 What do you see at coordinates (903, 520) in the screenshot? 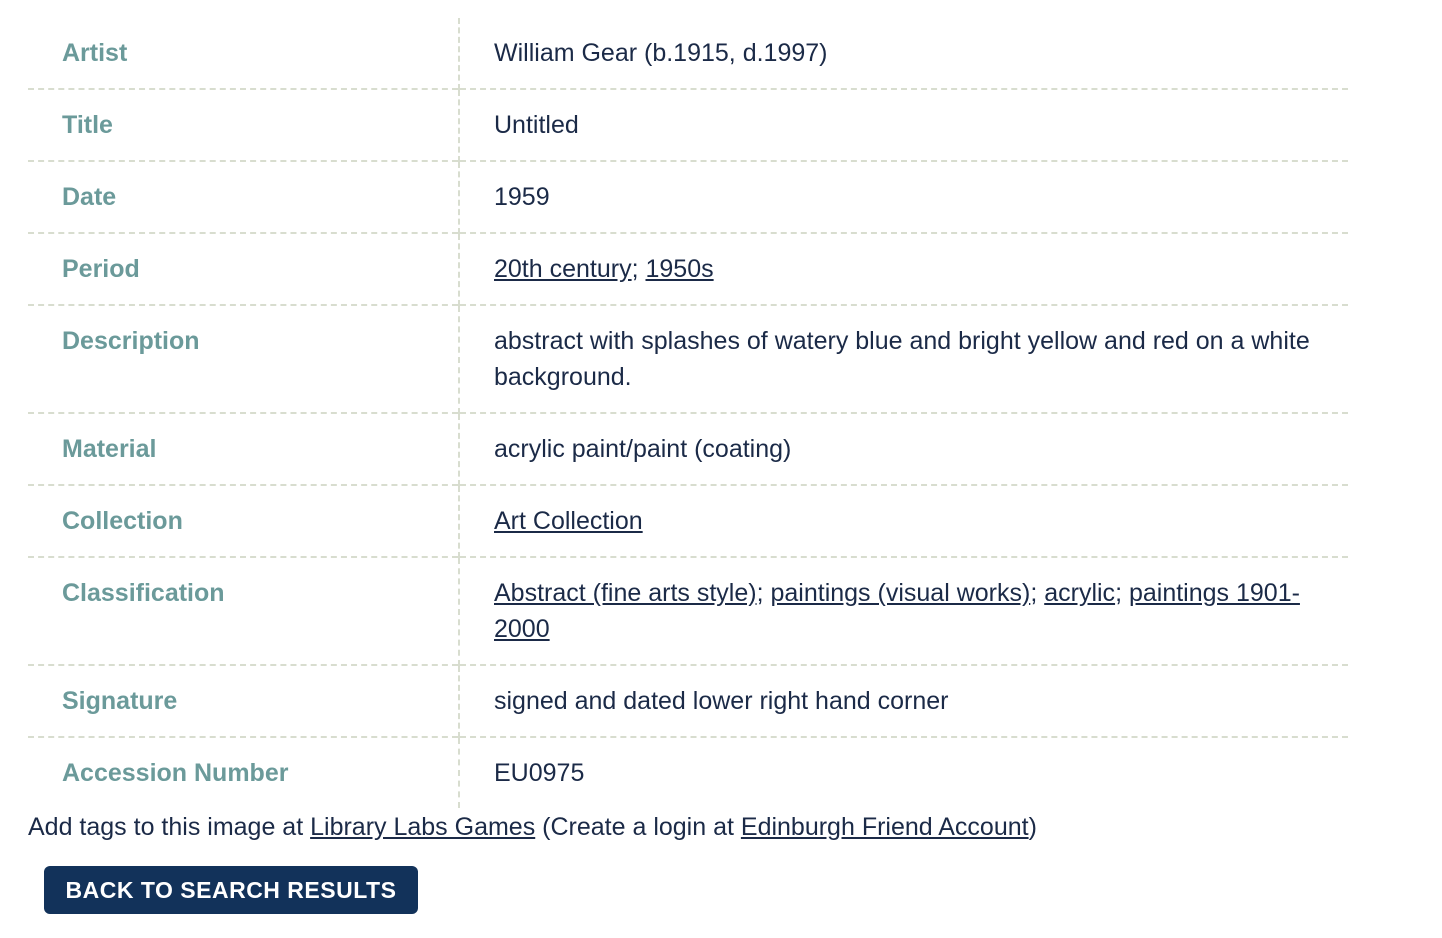
I see `collection-value: Art Collection` at bounding box center [903, 520].